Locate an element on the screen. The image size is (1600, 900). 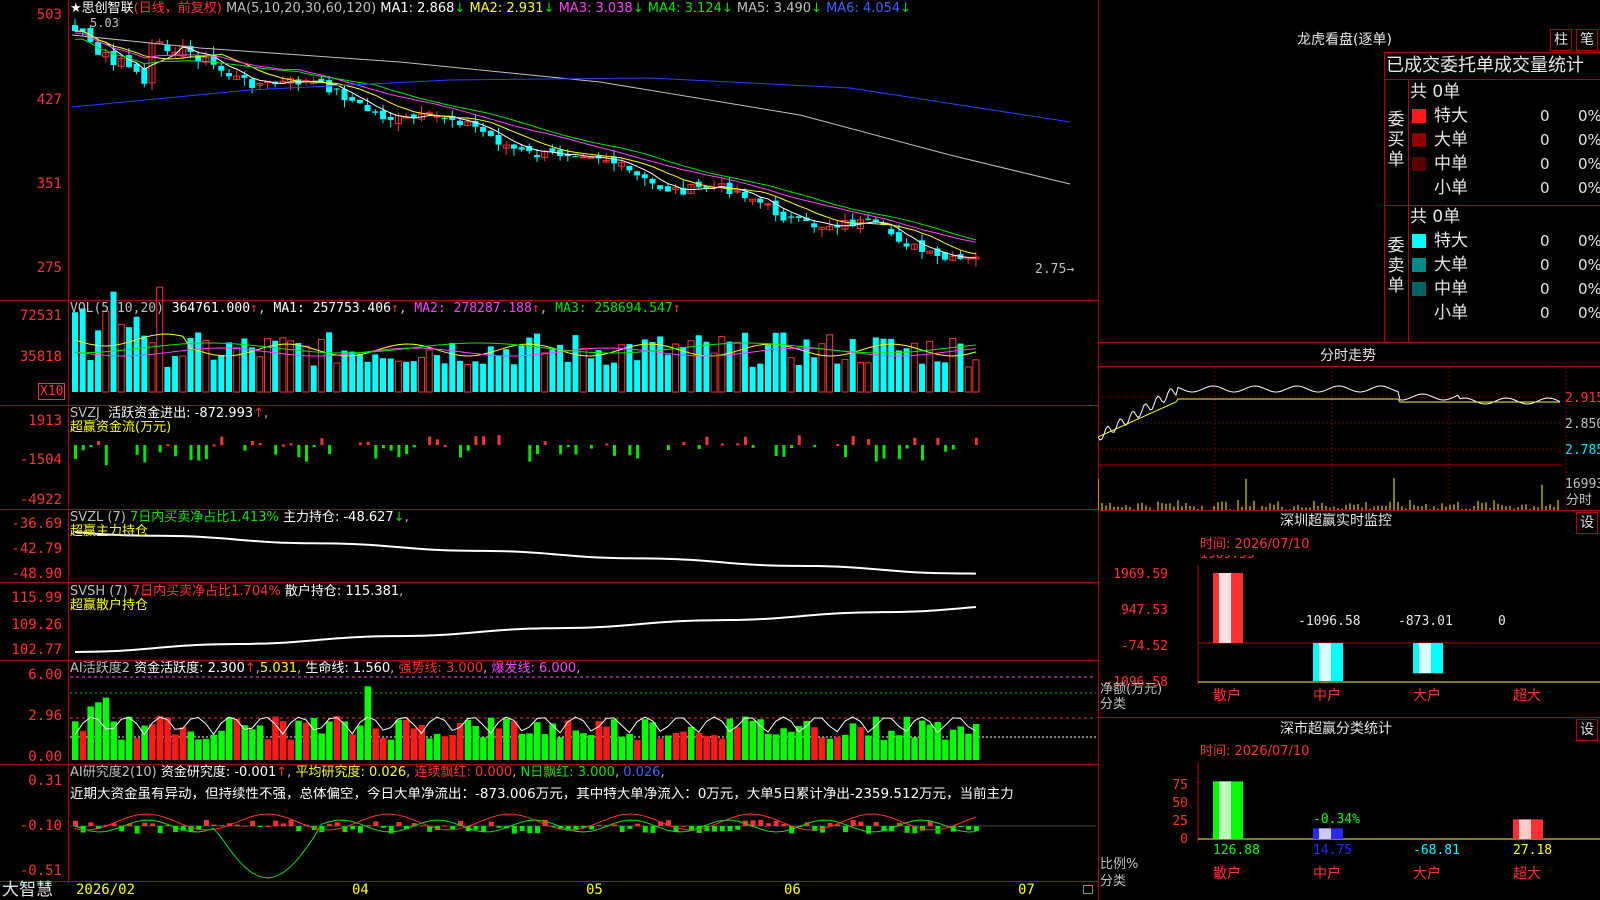
up-arrow-icon: ↑ is located at coordinates (676, 308).